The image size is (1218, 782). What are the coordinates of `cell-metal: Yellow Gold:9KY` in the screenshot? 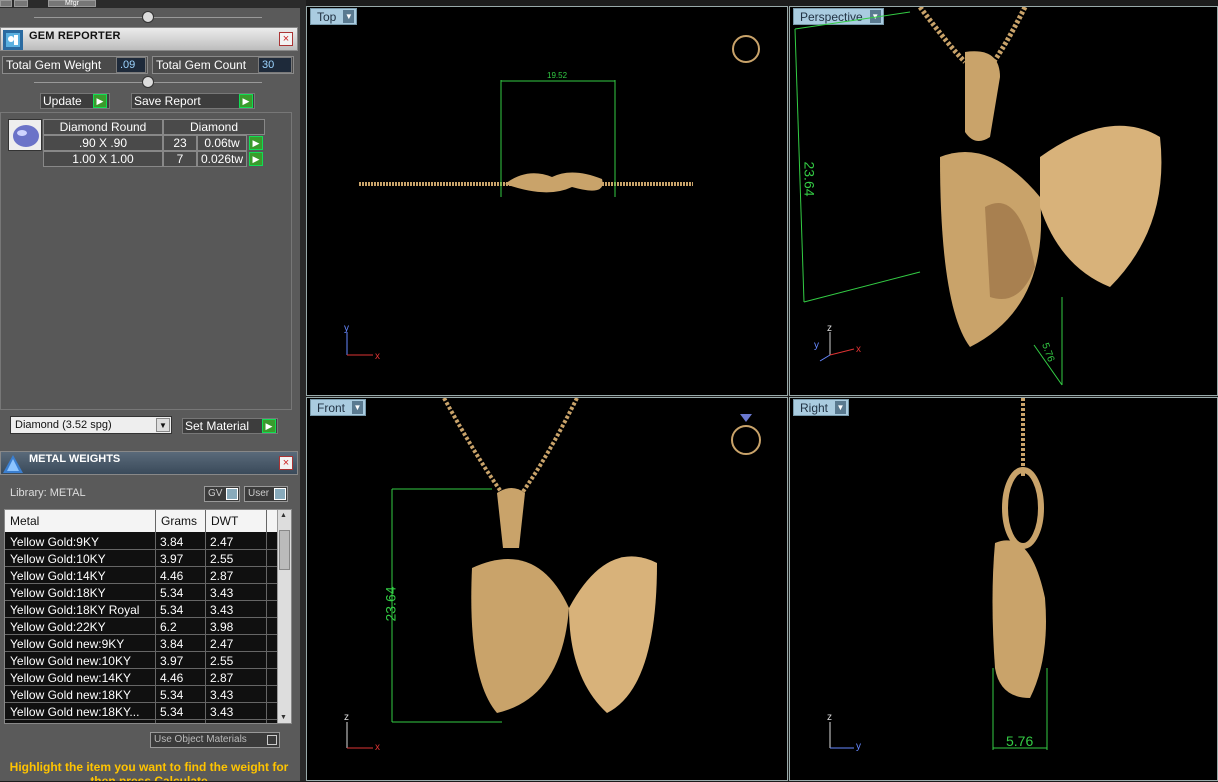 It's located at (54, 542).